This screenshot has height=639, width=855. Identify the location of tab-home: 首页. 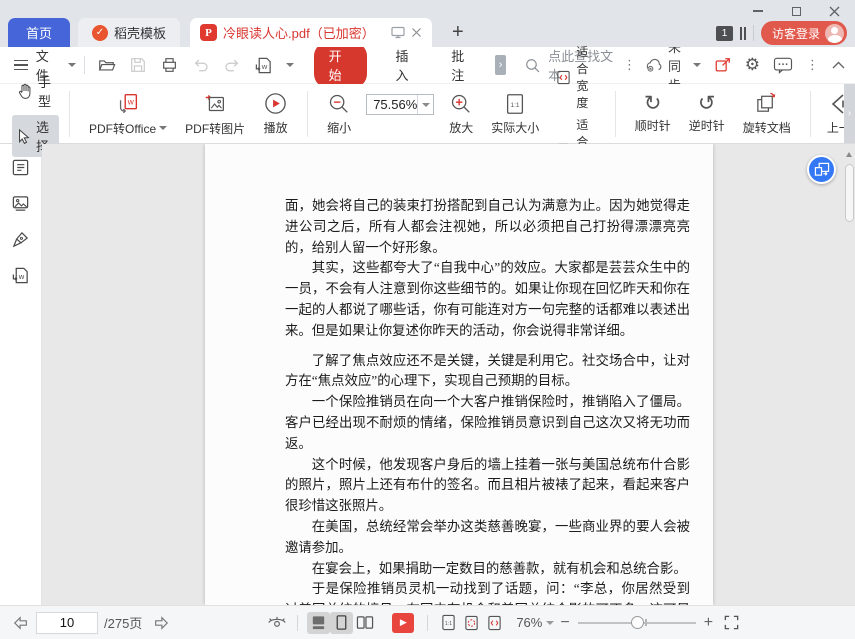
(39, 32).